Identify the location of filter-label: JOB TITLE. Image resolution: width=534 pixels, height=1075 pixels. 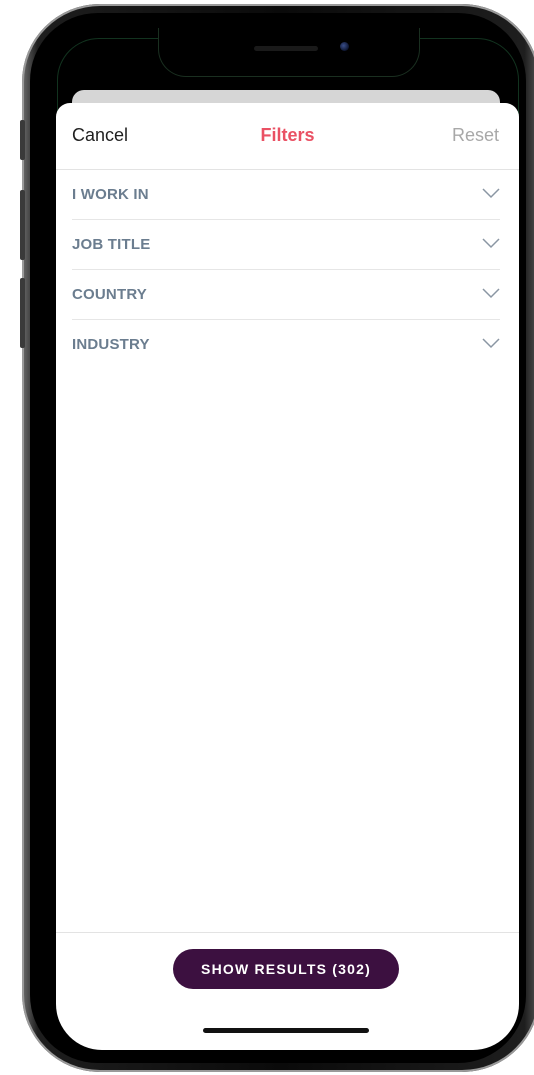
(111, 244).